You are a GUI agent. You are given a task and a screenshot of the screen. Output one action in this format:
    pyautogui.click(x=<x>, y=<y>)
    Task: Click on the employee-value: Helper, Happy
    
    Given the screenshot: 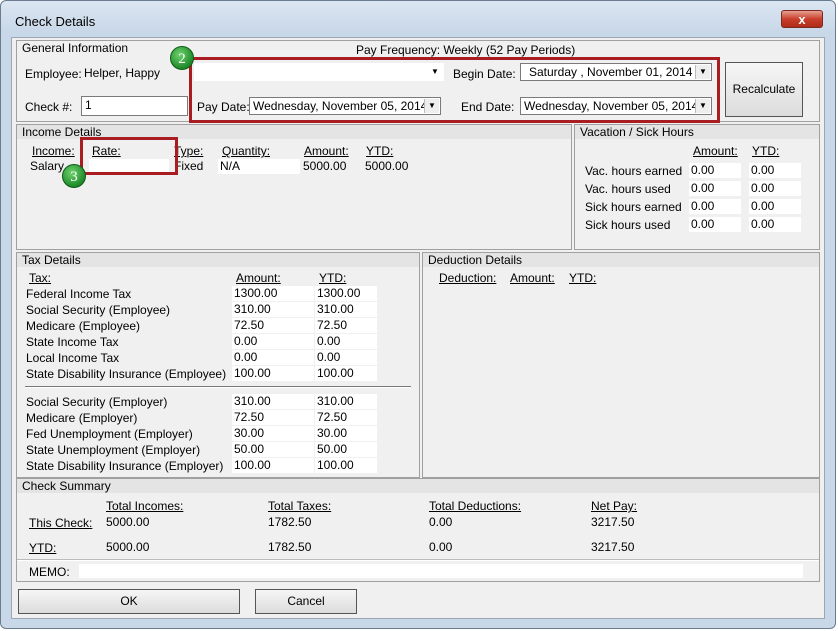 What is the action you would take?
    pyautogui.click(x=122, y=73)
    